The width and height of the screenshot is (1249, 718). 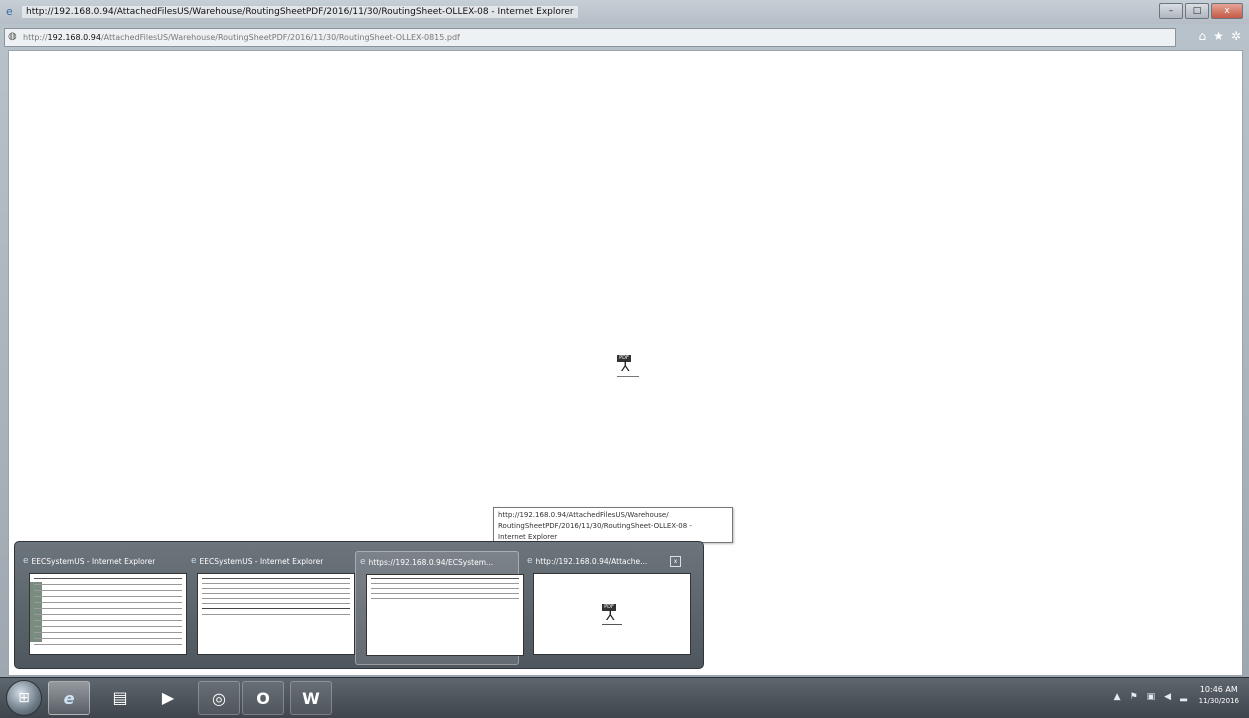 I want to click on url-prefix: http://, so click(x=35, y=37).